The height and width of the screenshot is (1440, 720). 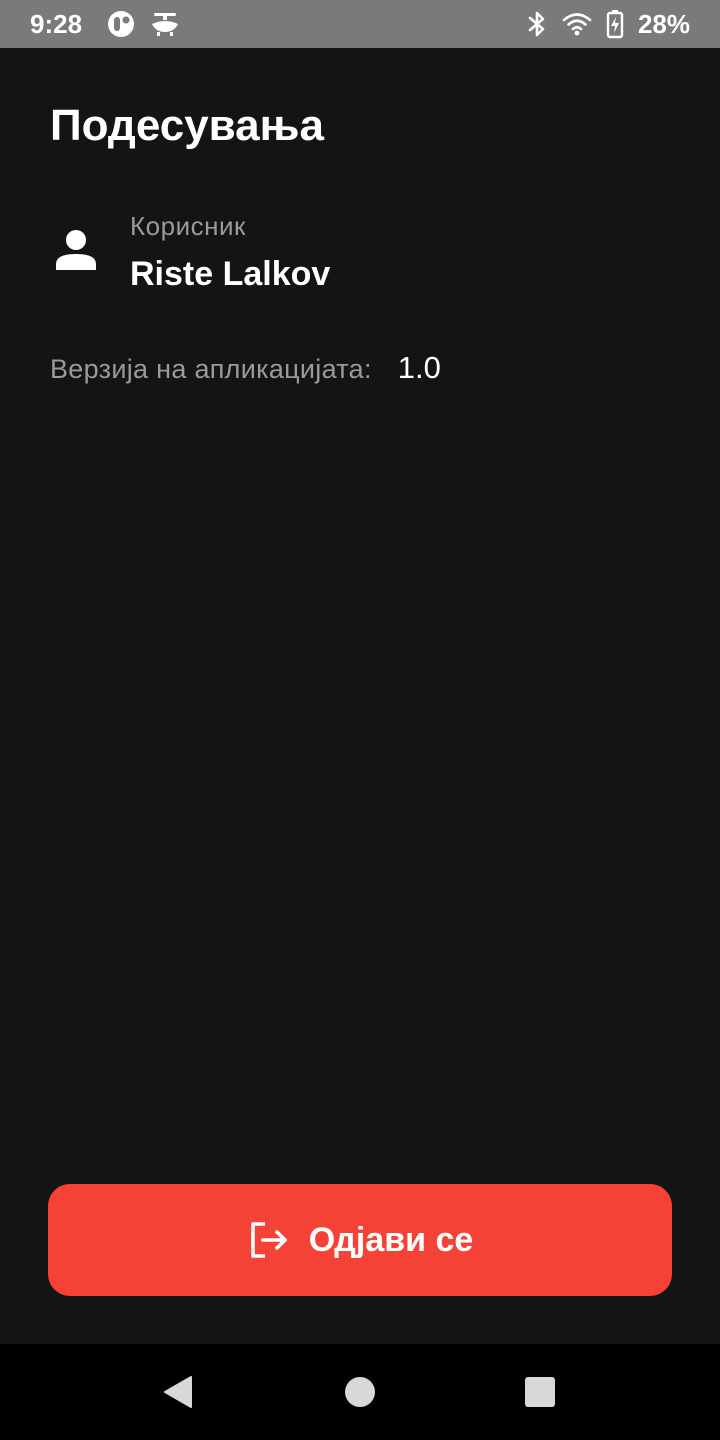 What do you see at coordinates (360, 24) in the screenshot?
I see `status-bar: 9:28 28%` at bounding box center [360, 24].